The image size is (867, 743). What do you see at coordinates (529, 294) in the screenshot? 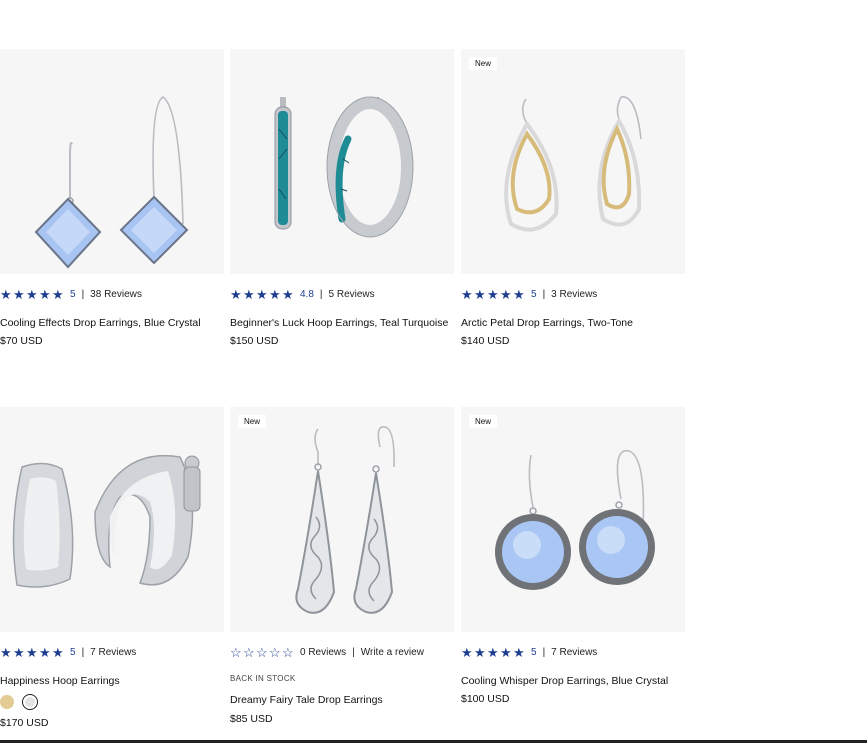
I see `rating: ★ ★ ★ ★ ★ 5 | 3 Reviews` at bounding box center [529, 294].